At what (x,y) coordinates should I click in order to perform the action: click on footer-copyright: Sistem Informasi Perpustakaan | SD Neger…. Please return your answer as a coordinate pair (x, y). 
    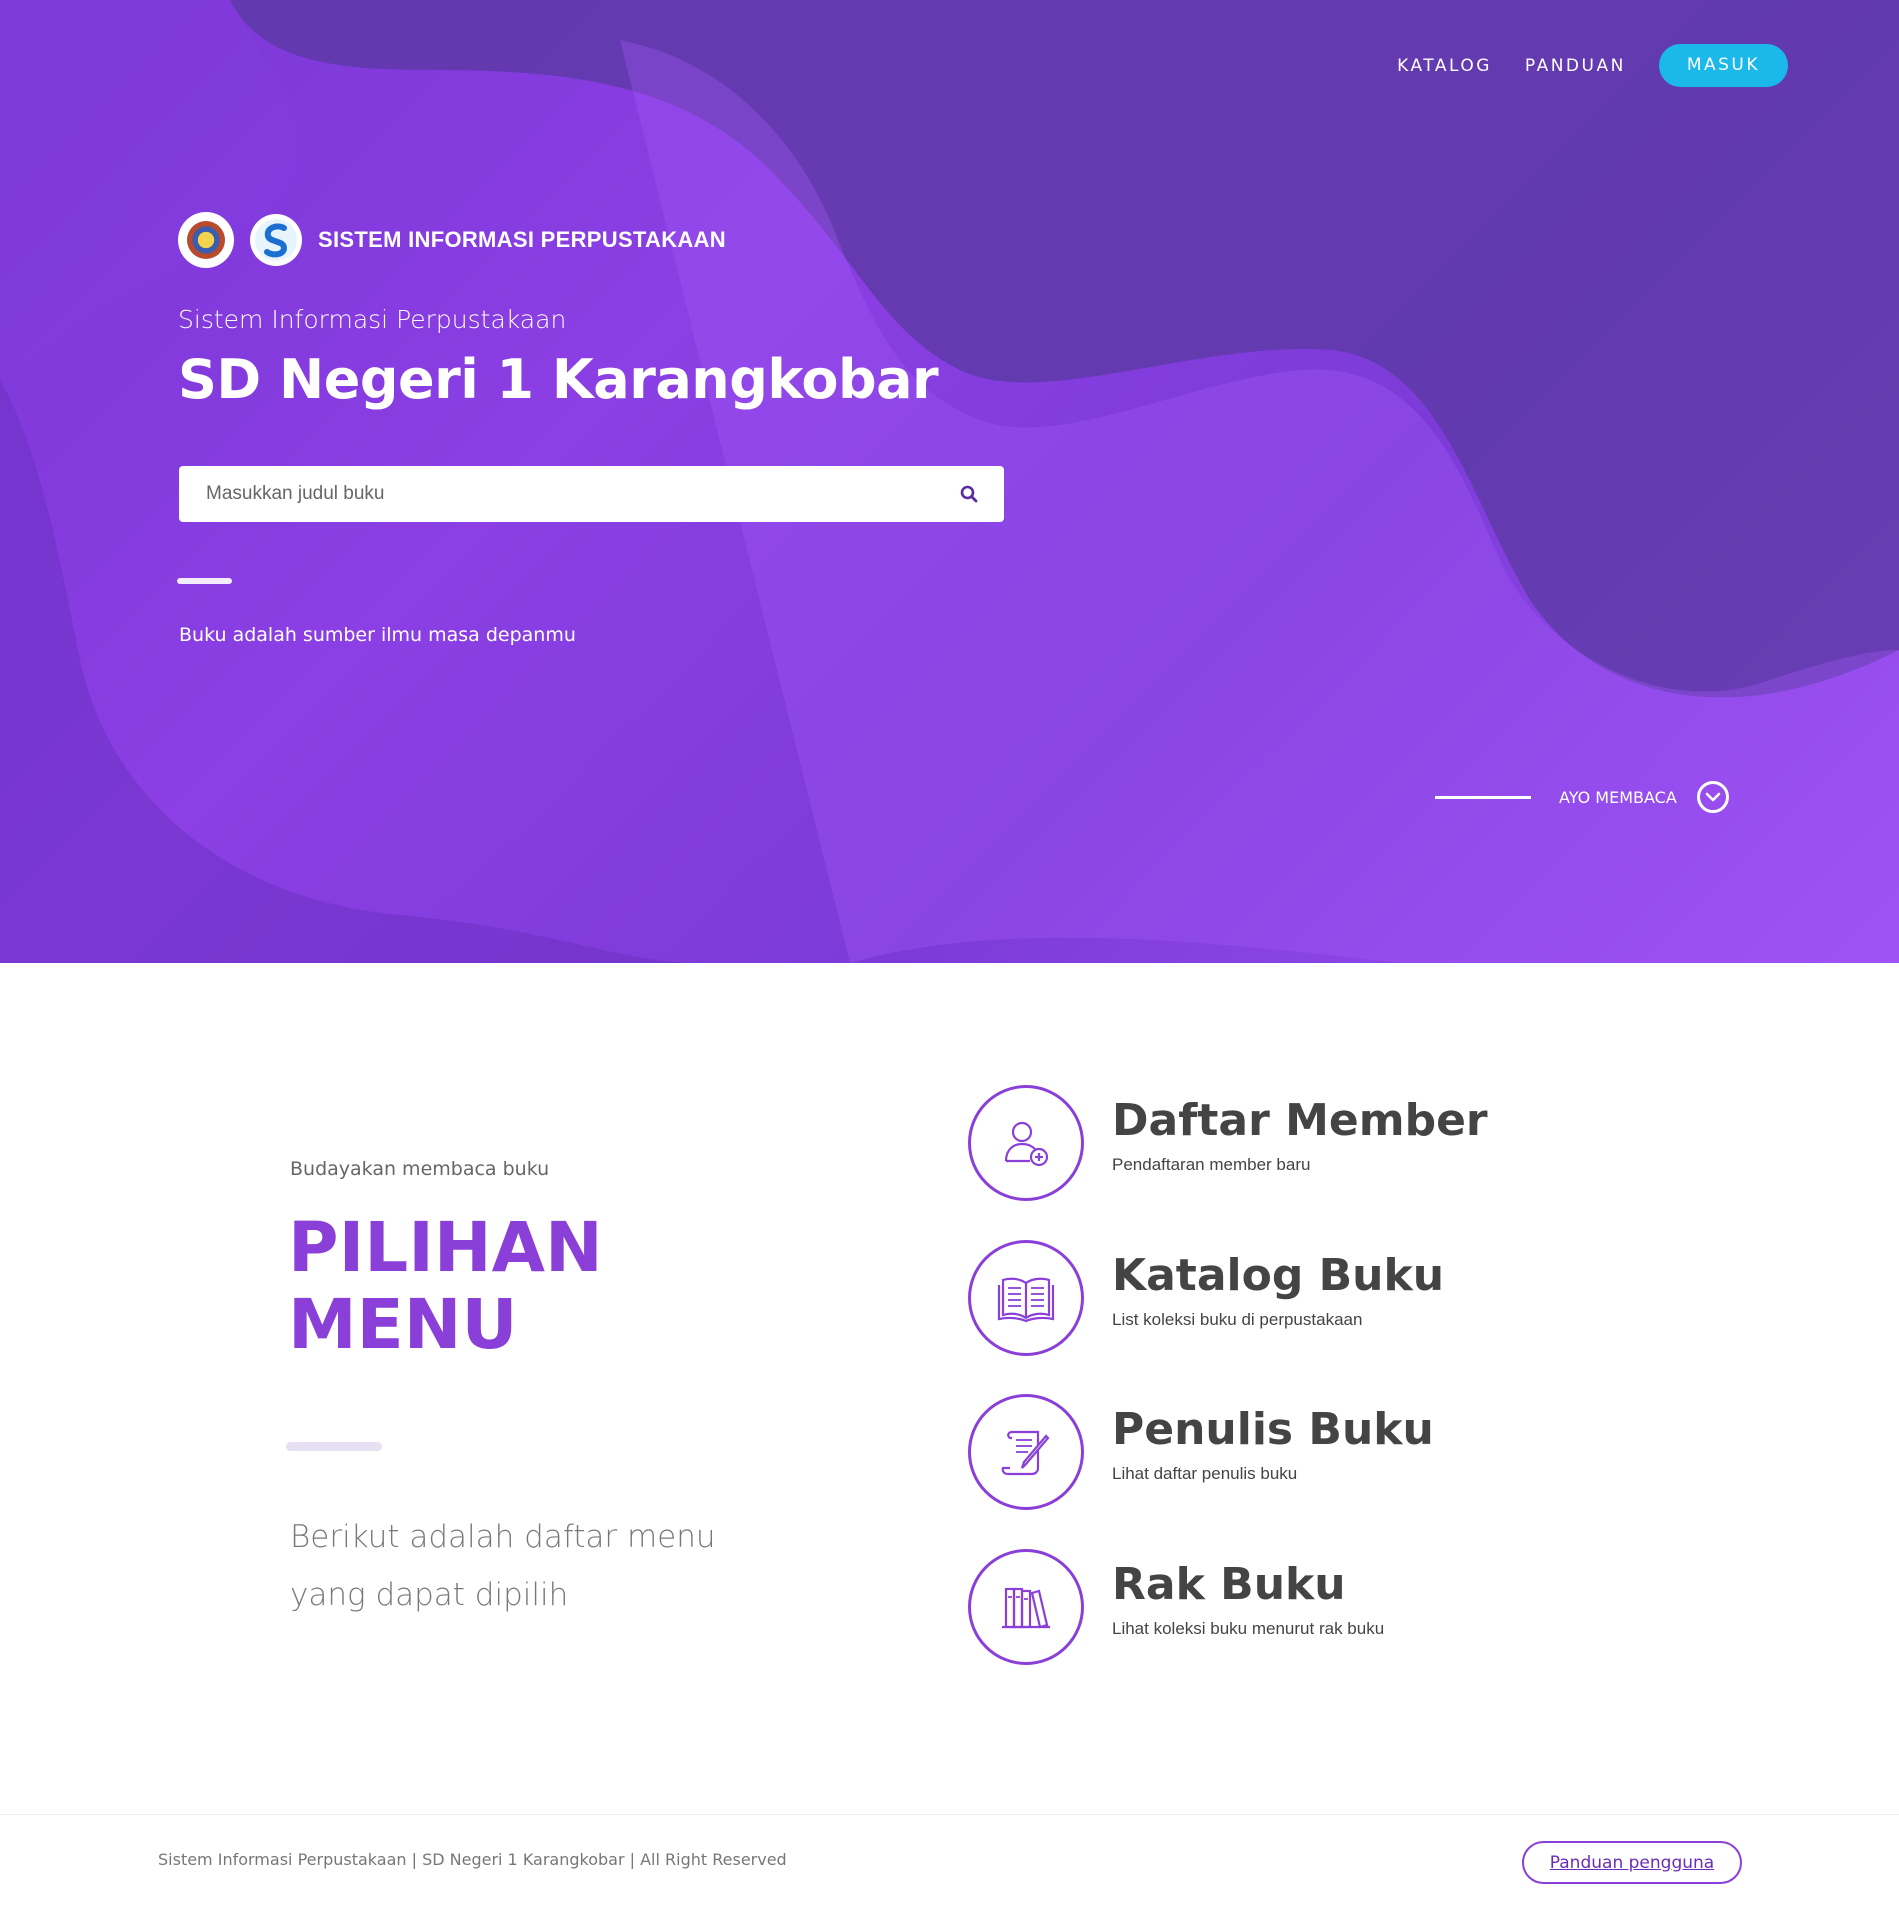
    Looking at the image, I should click on (472, 1859).